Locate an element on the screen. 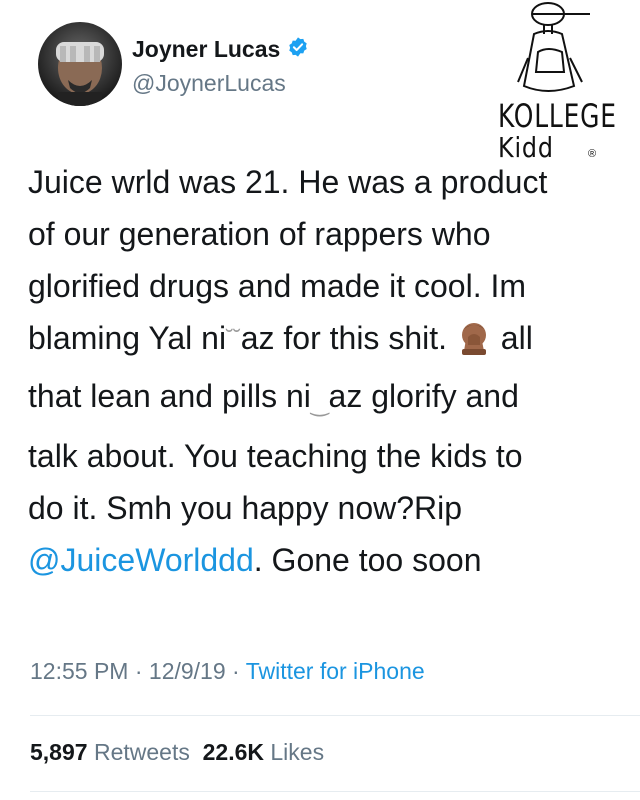  tweet-text-fragment: . Gone too soon is located at coordinates (367, 560).